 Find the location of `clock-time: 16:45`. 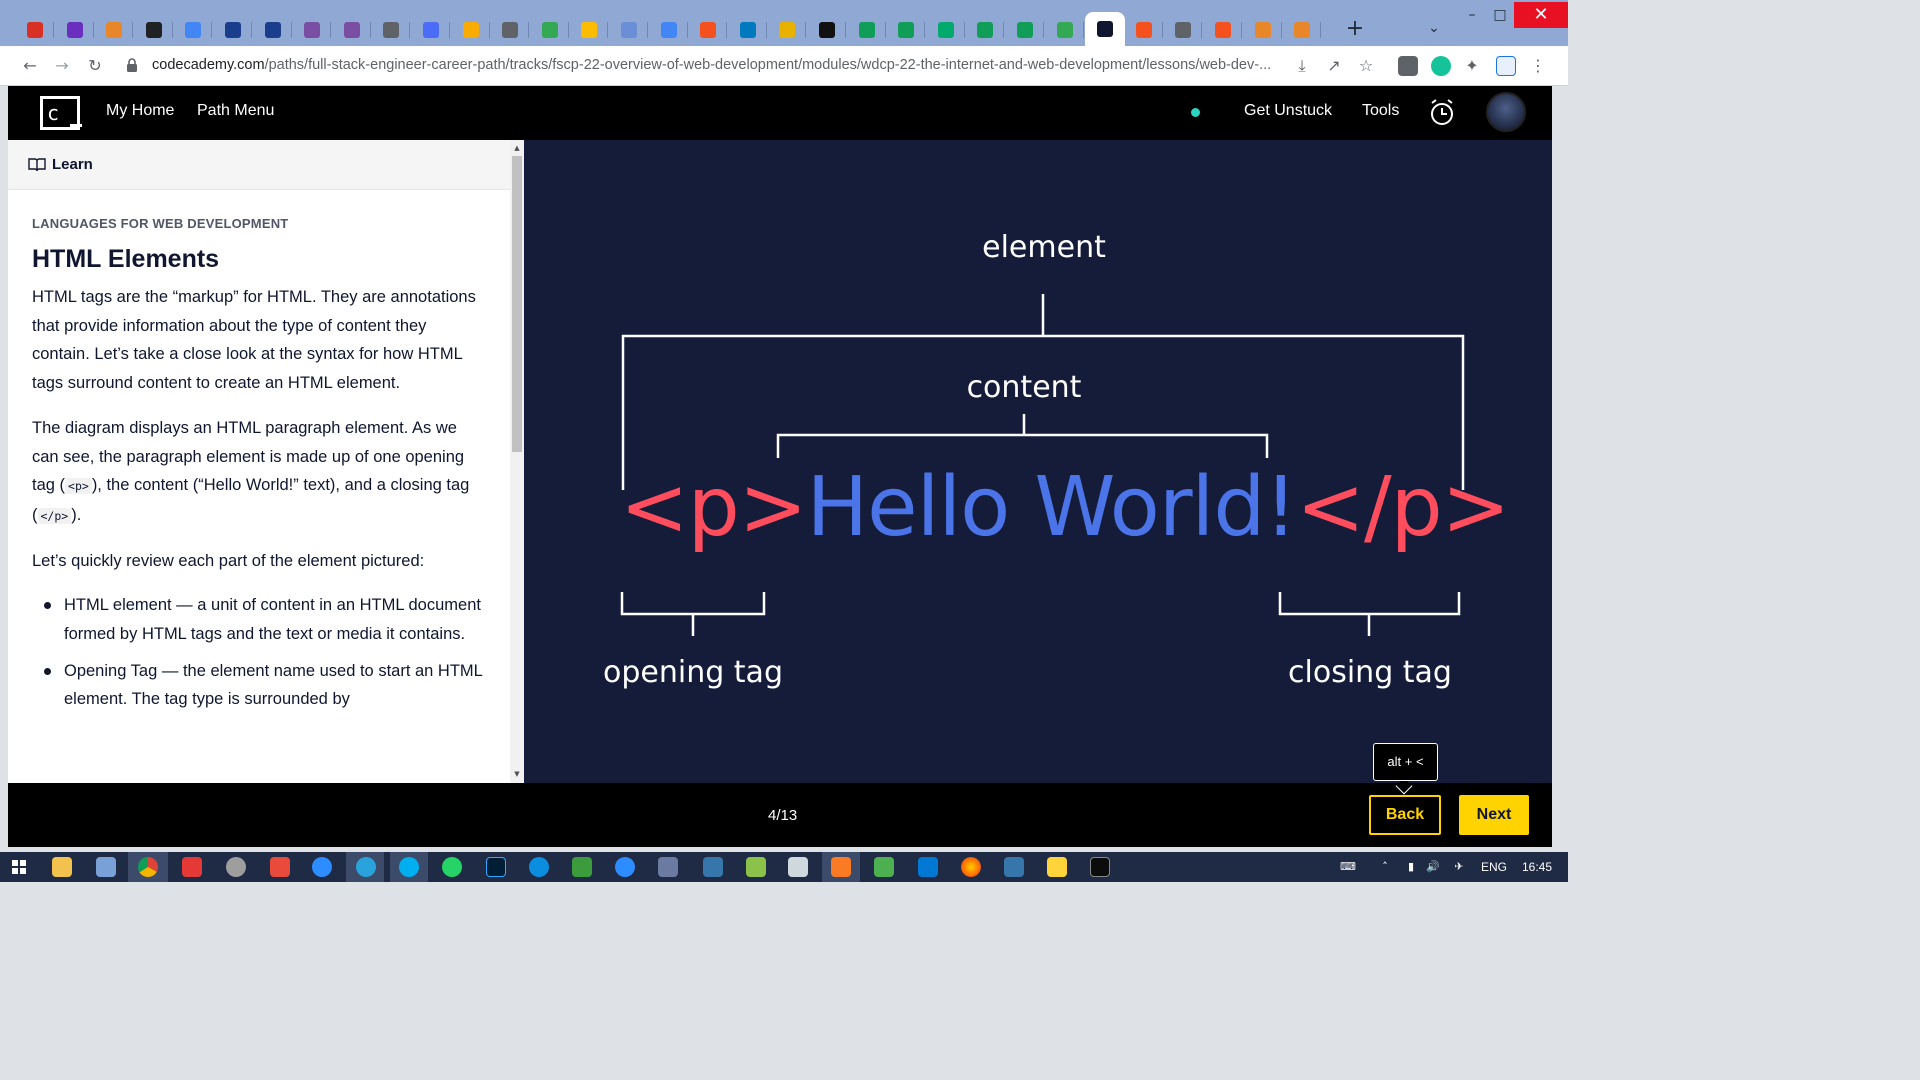

clock-time: 16:45 is located at coordinates (1537, 867).